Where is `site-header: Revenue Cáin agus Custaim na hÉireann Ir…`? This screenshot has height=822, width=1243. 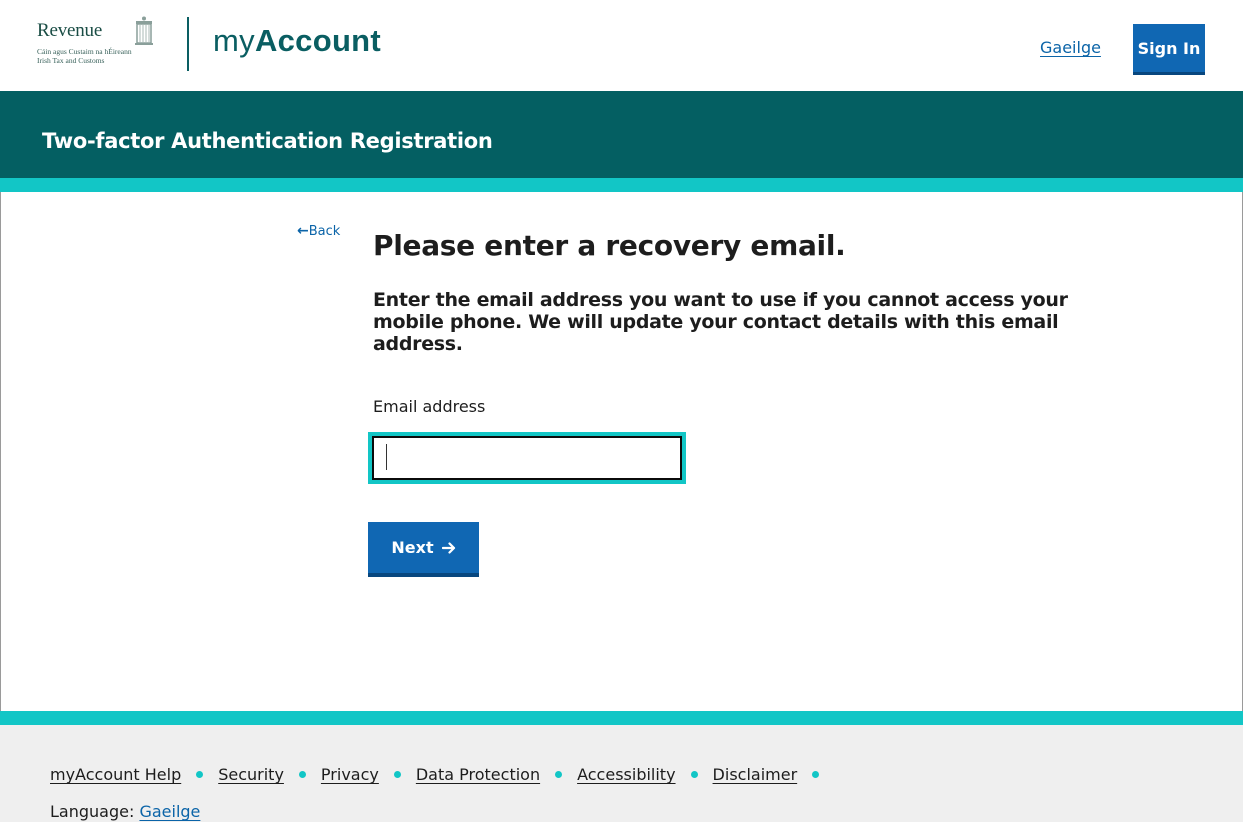 site-header: Revenue Cáin agus Custaim na hÉireann Ir… is located at coordinates (621, 45).